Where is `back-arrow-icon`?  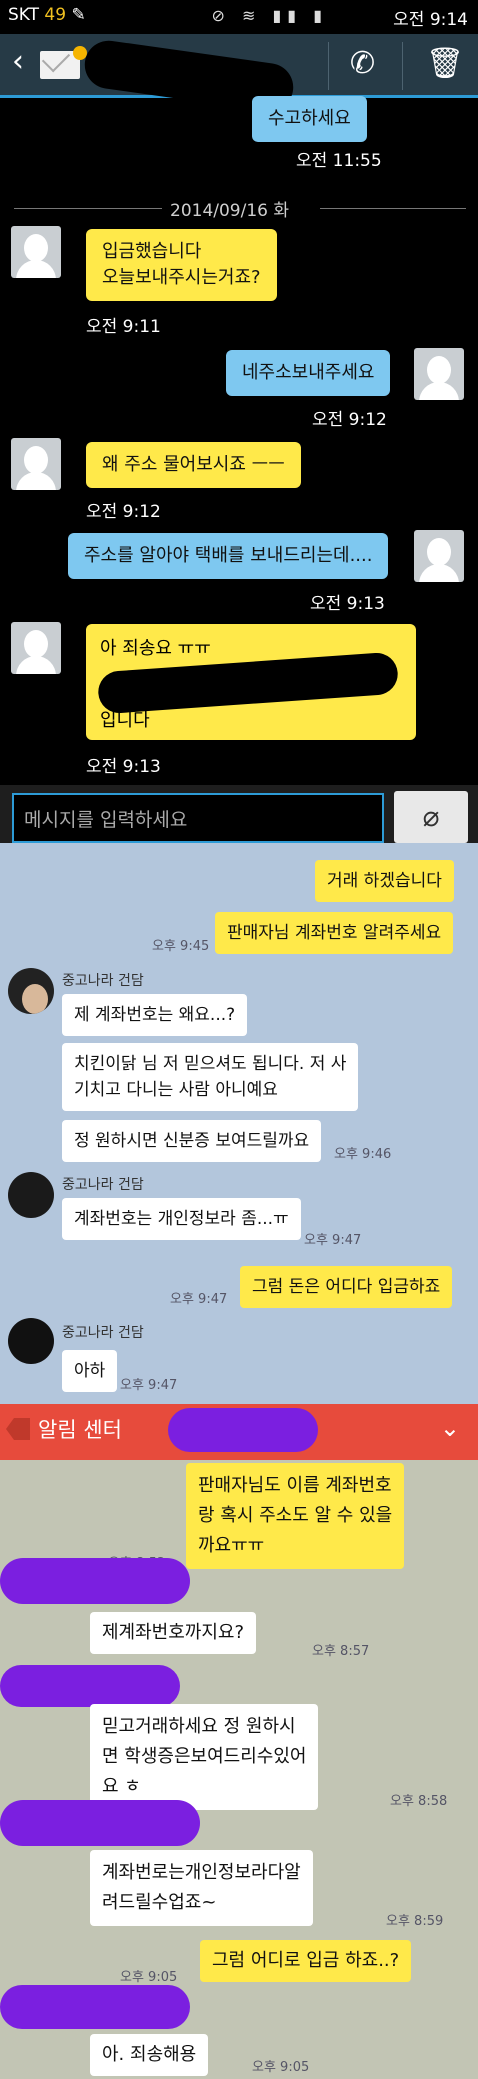
back-arrow-icon is located at coordinates (18, 1429).